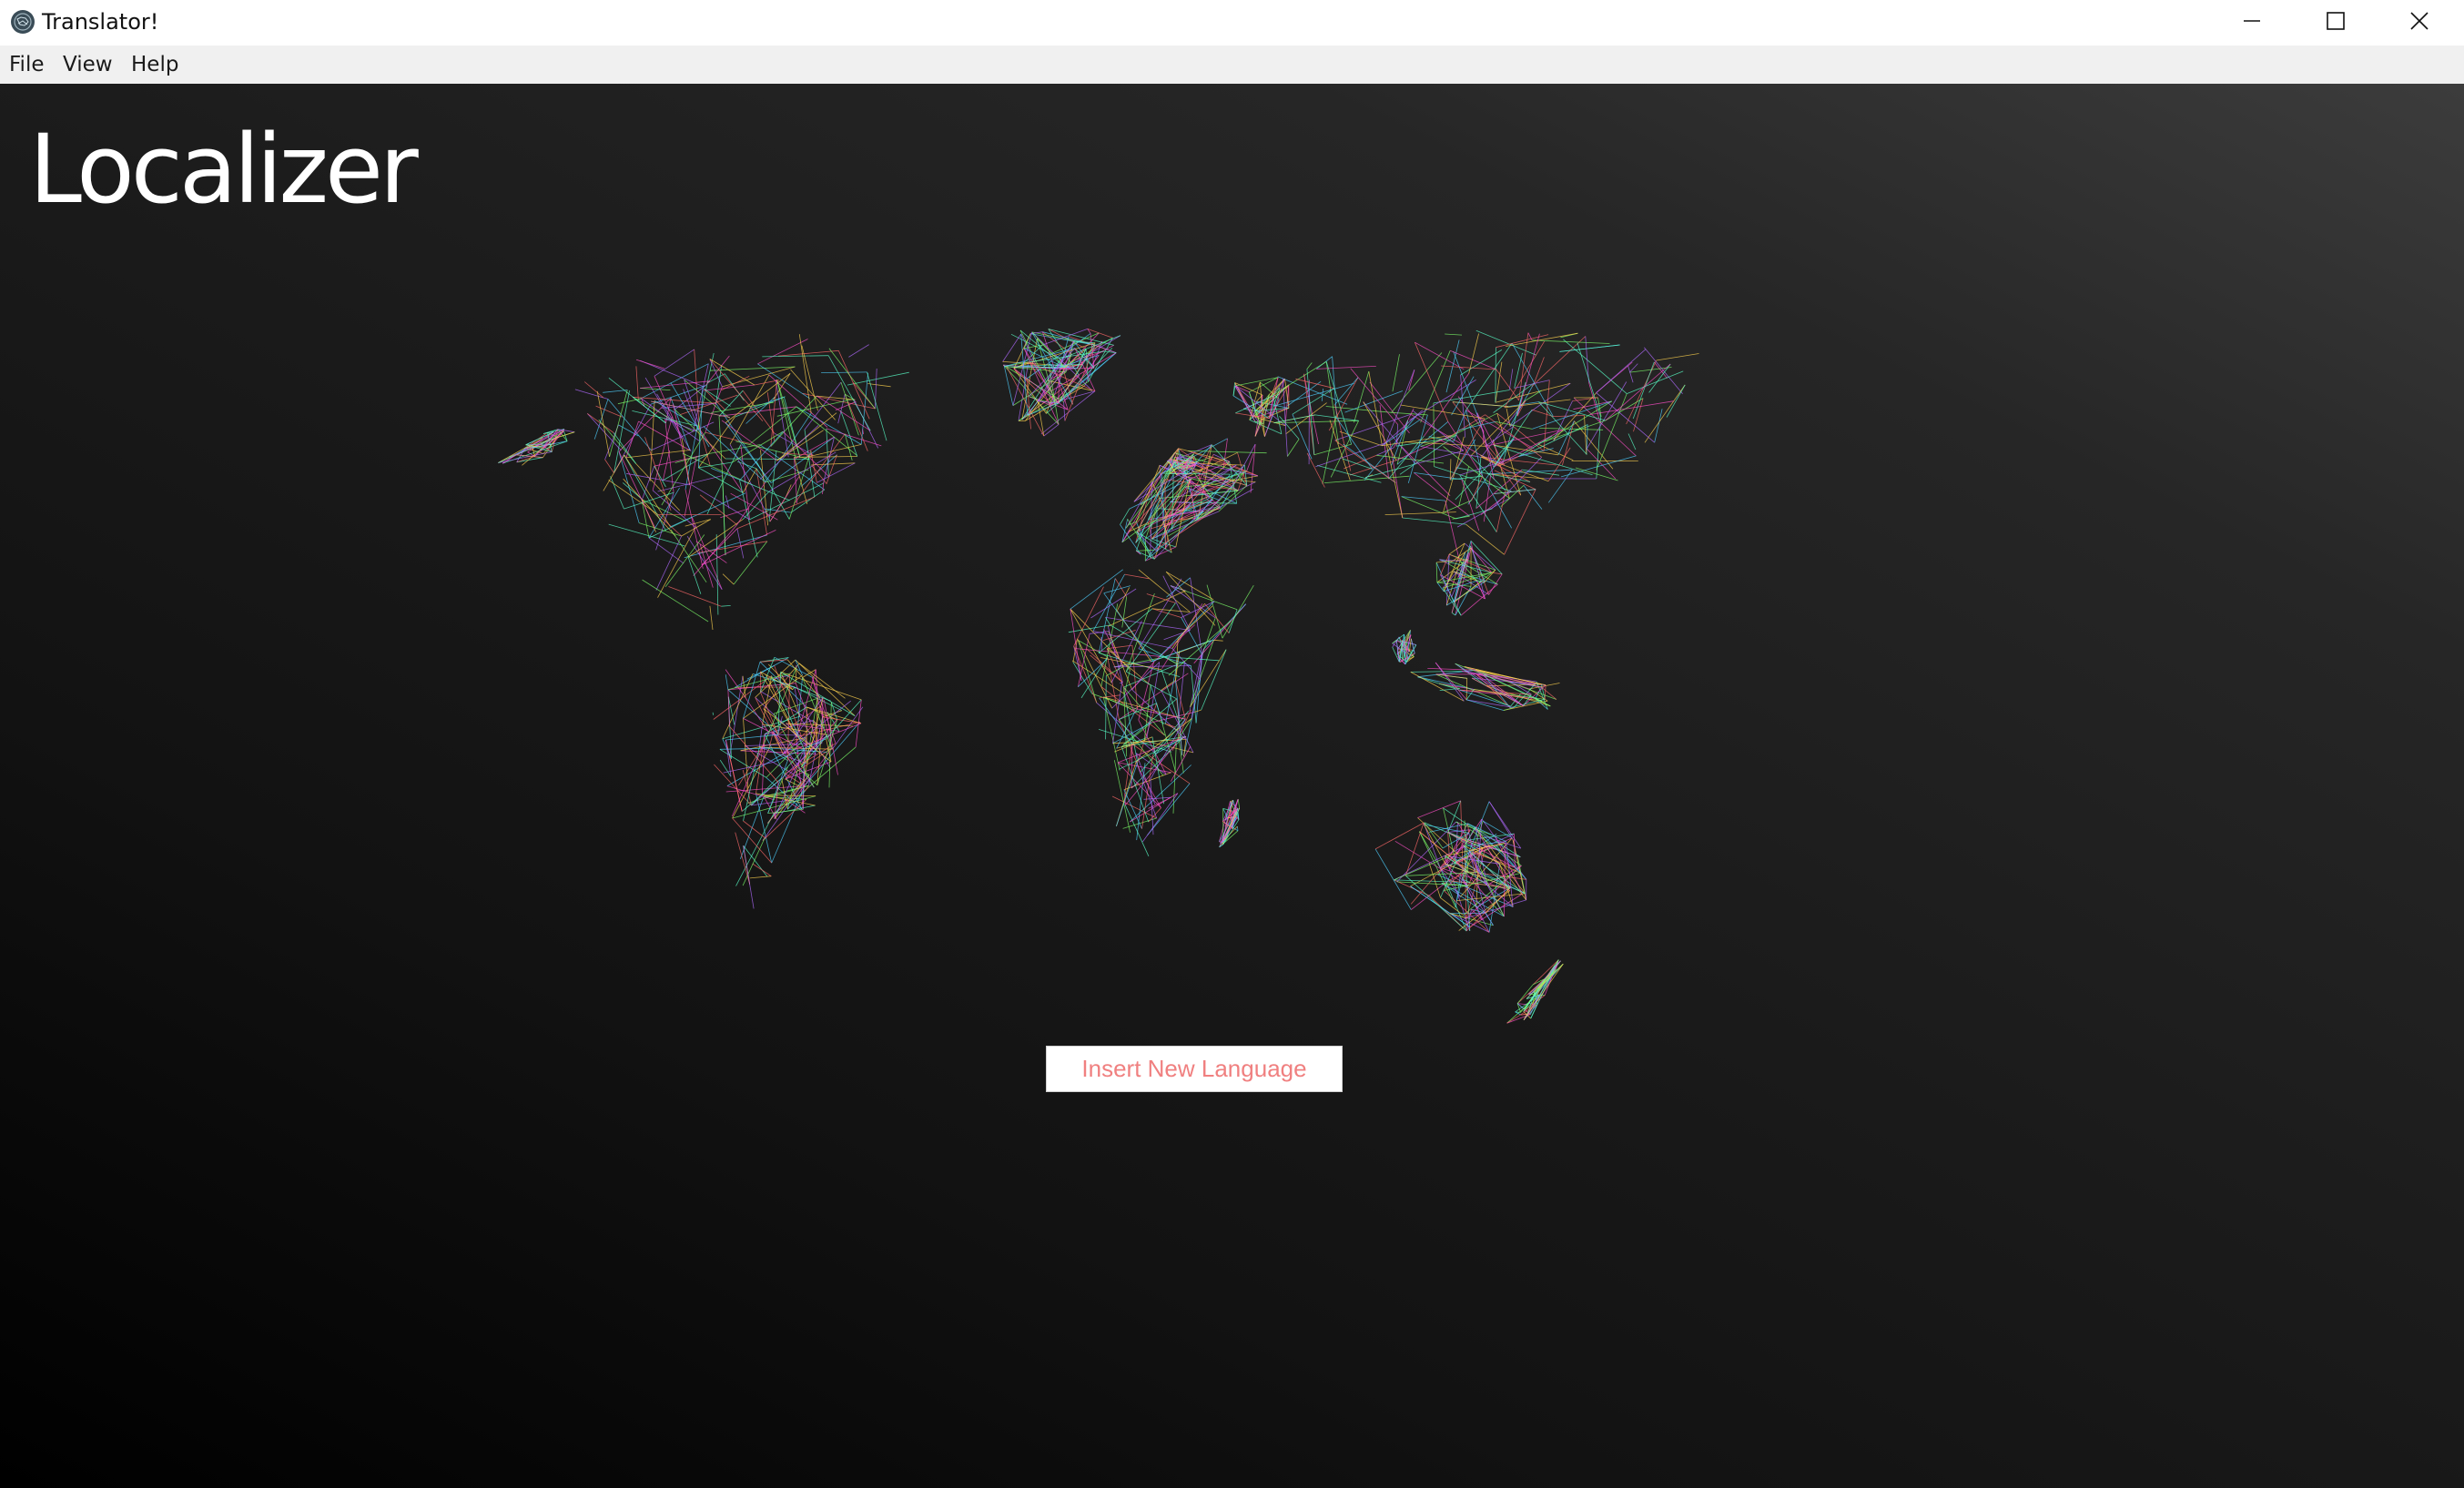 The height and width of the screenshot is (1488, 2464). What do you see at coordinates (88, 64) in the screenshot?
I see `menu-view: View` at bounding box center [88, 64].